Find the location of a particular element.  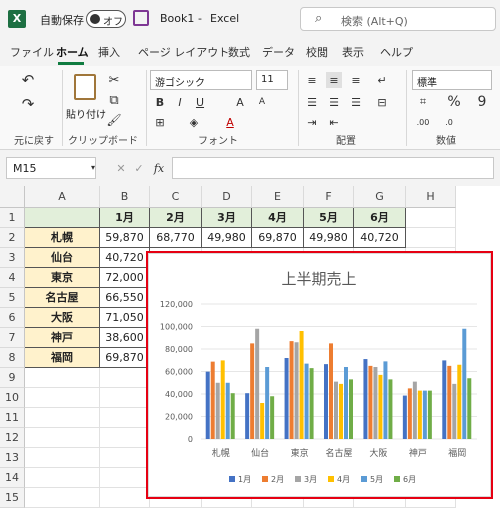

header-cell-month: 1月 is located at coordinates (125, 218).